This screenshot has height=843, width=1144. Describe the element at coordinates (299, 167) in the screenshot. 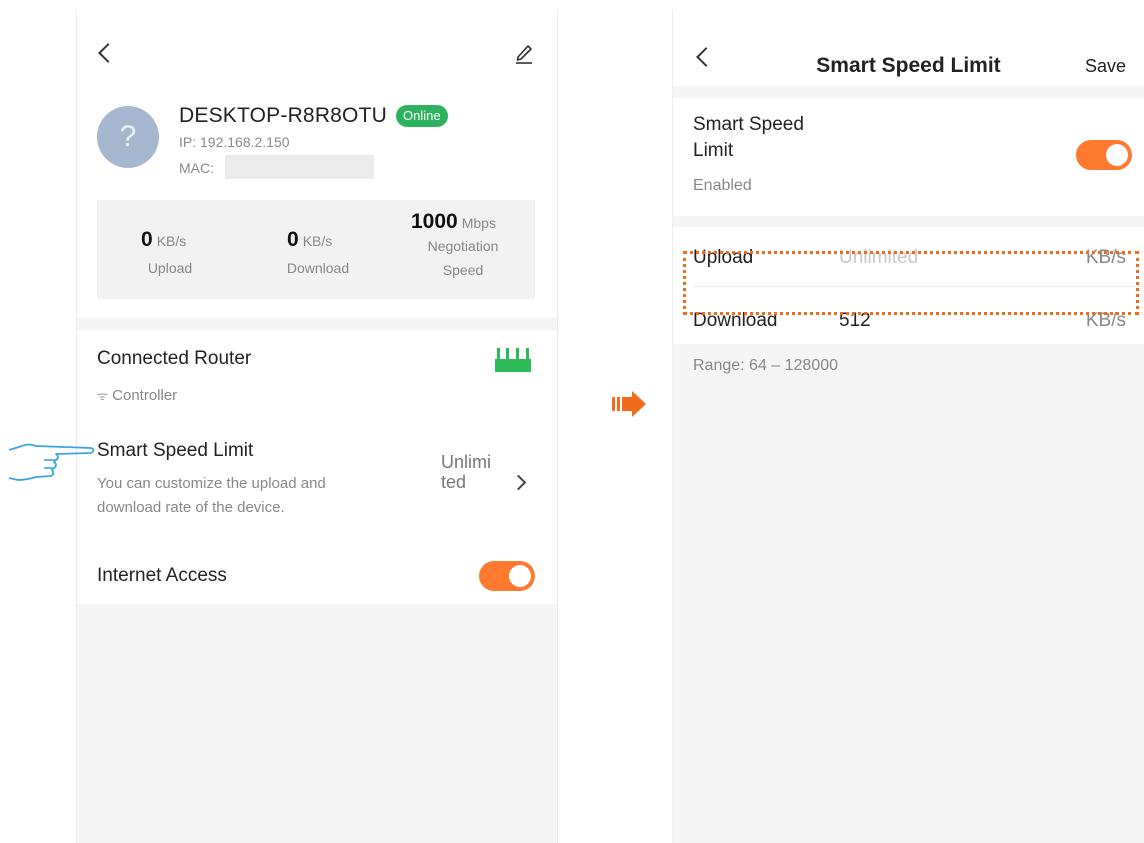

I see `mac-address-redacted` at that location.